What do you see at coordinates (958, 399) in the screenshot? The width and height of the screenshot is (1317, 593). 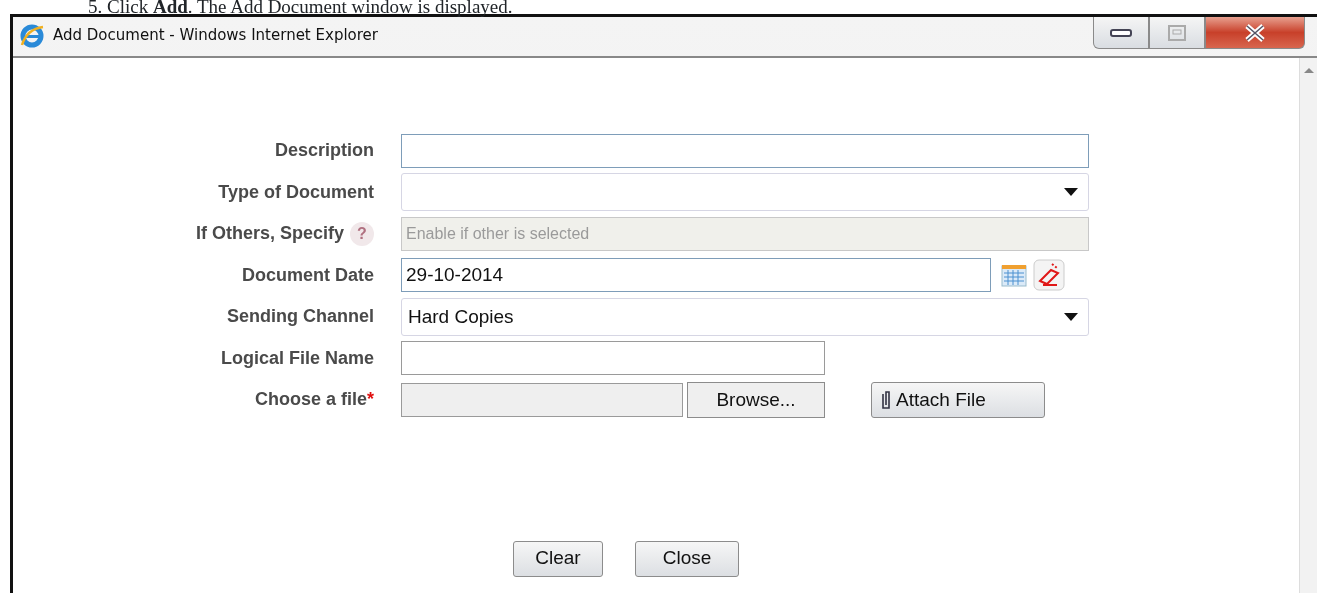 I see `attach-file-button: Attach File` at bounding box center [958, 399].